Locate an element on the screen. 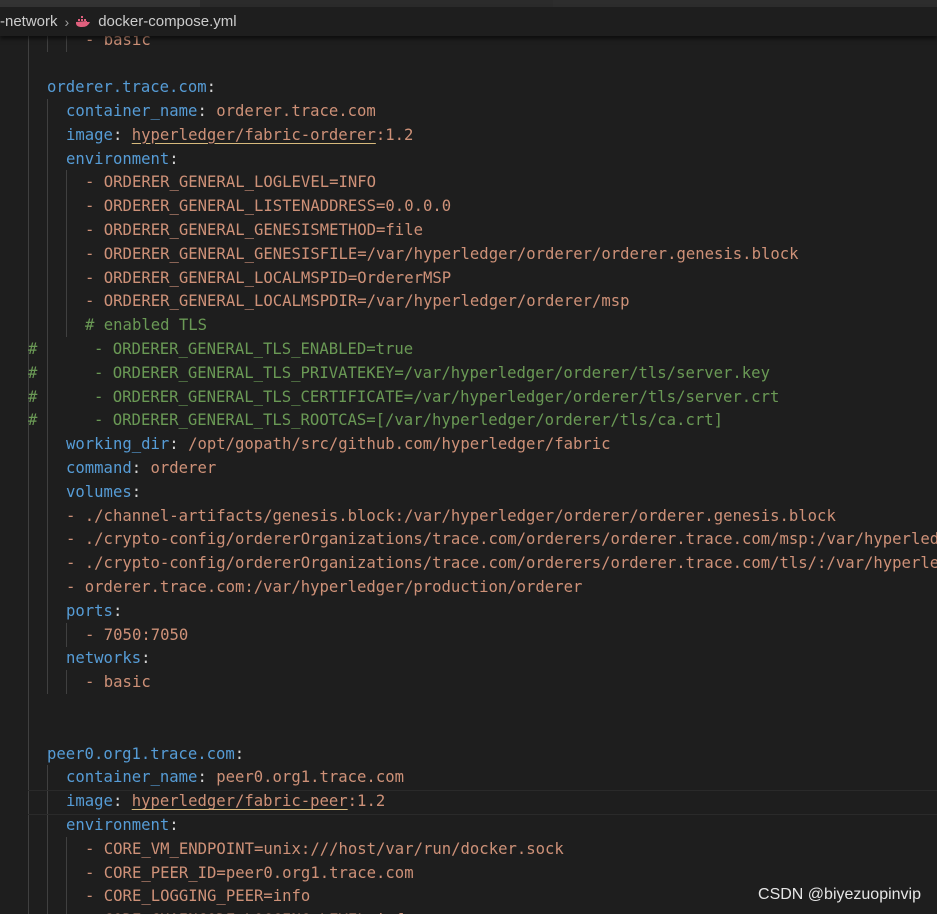 The height and width of the screenshot is (914, 937). yaml-value: - basic is located at coordinates (118, 682).